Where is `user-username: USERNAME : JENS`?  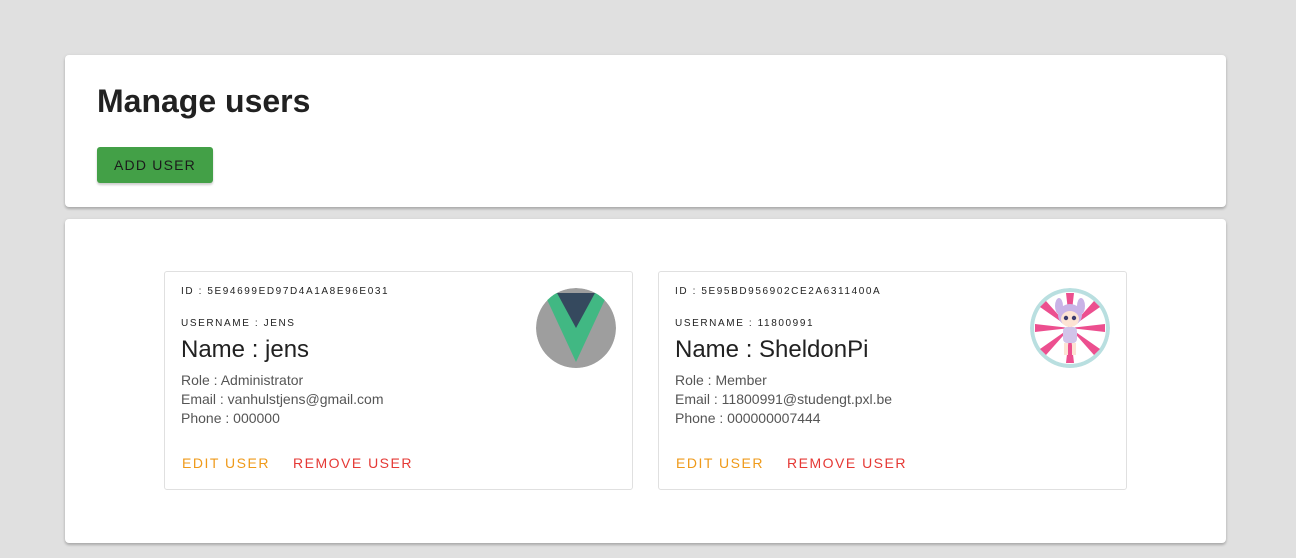
user-username: USERNAME : JENS is located at coordinates (238, 323).